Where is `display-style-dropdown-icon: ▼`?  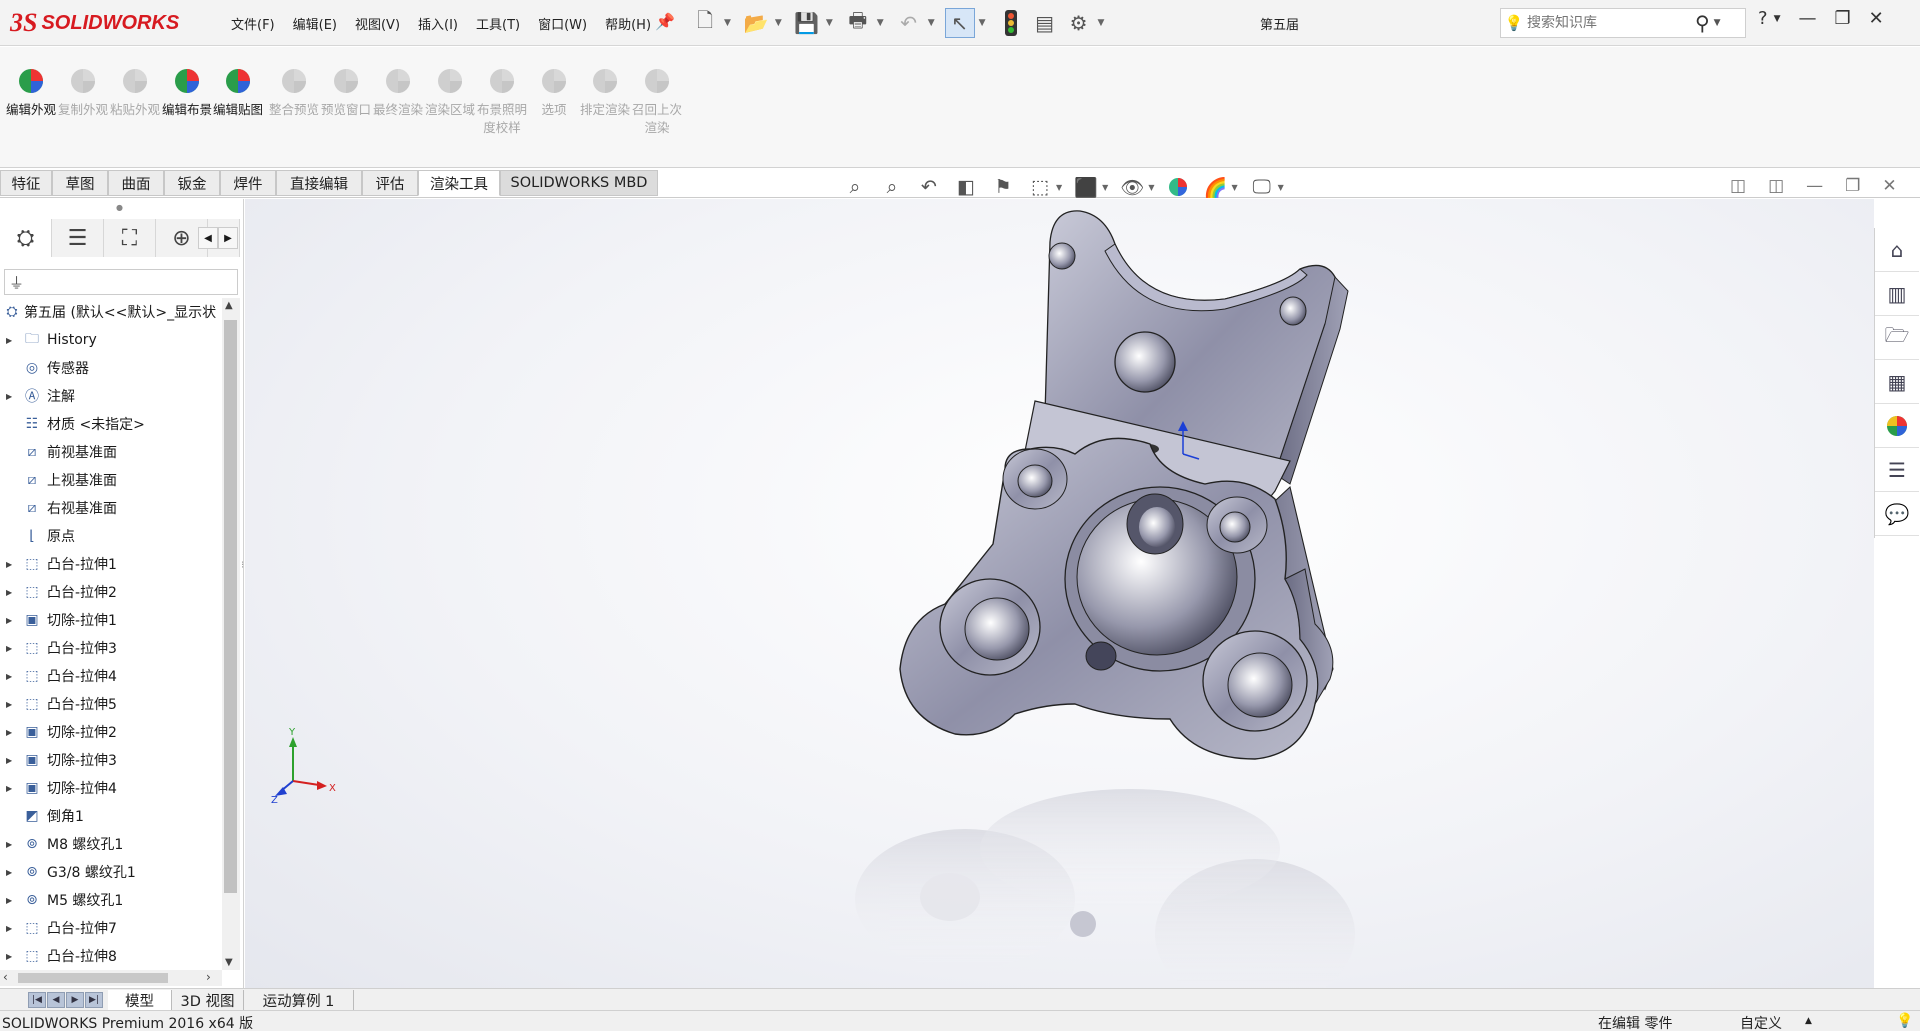
display-style-dropdown-icon: ▼ is located at coordinates (1105, 187).